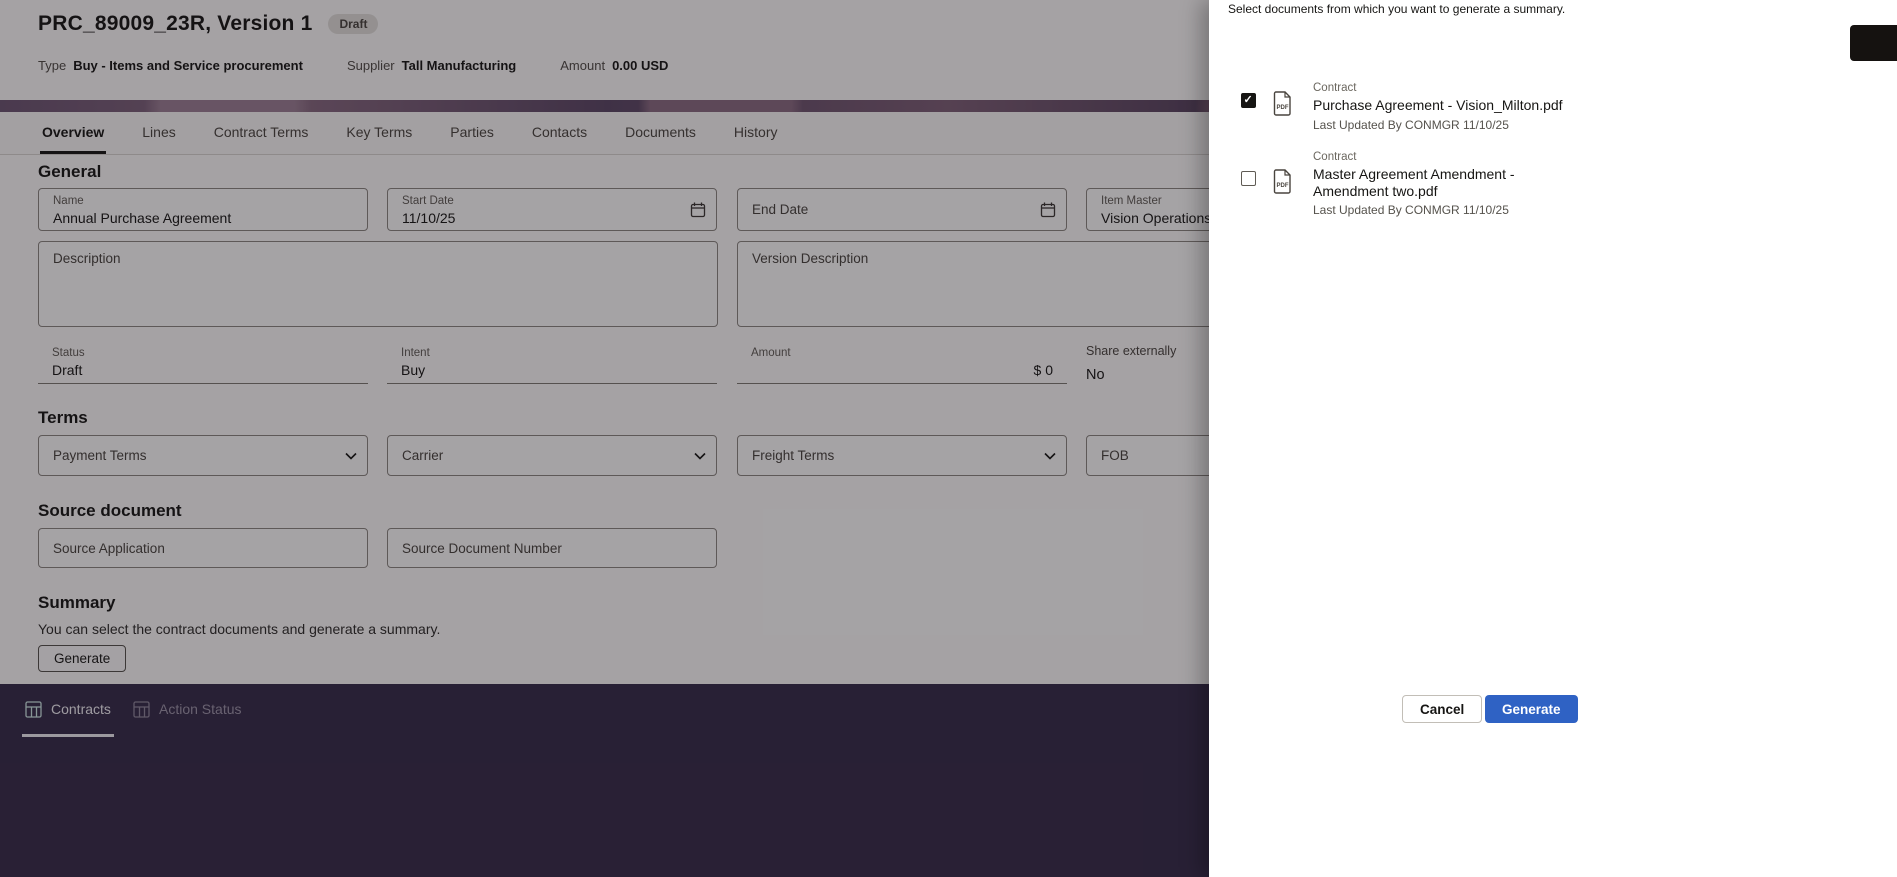  Describe the element at coordinates (1873, 43) in the screenshot. I see `drawer-corner-button` at that location.